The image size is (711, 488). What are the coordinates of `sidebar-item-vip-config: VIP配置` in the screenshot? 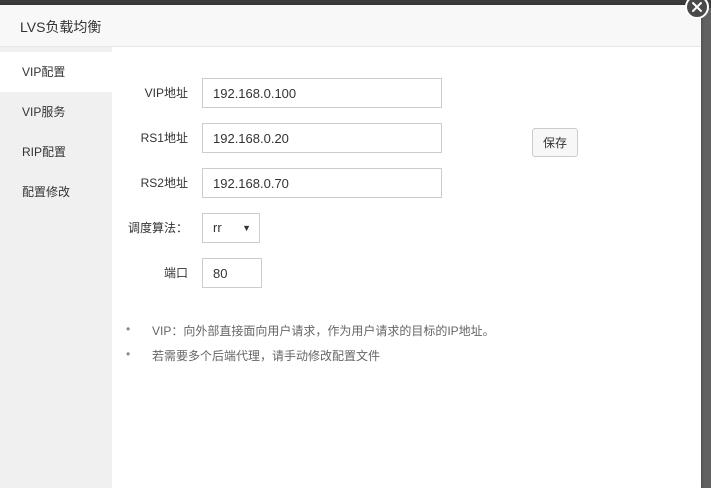 It's located at (56, 72).